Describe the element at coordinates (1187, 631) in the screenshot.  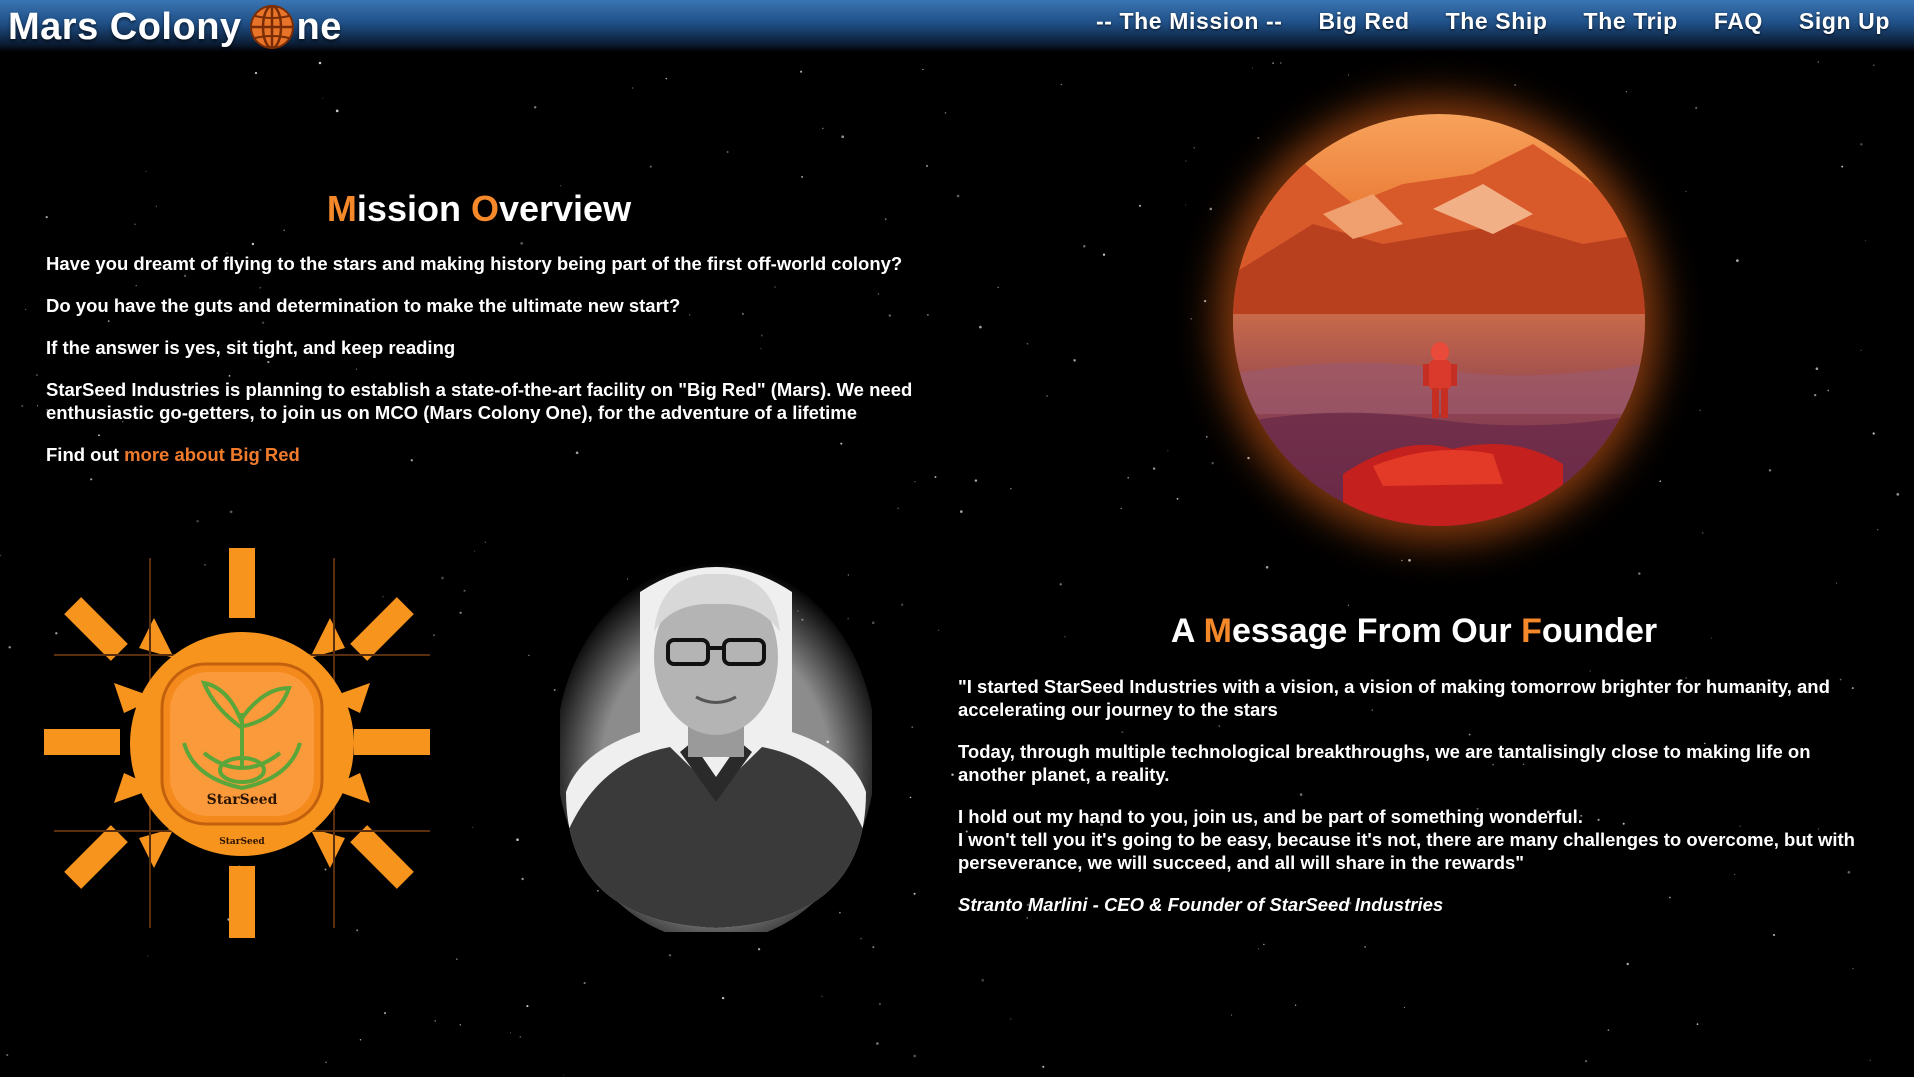
I see `title-text: A` at that location.